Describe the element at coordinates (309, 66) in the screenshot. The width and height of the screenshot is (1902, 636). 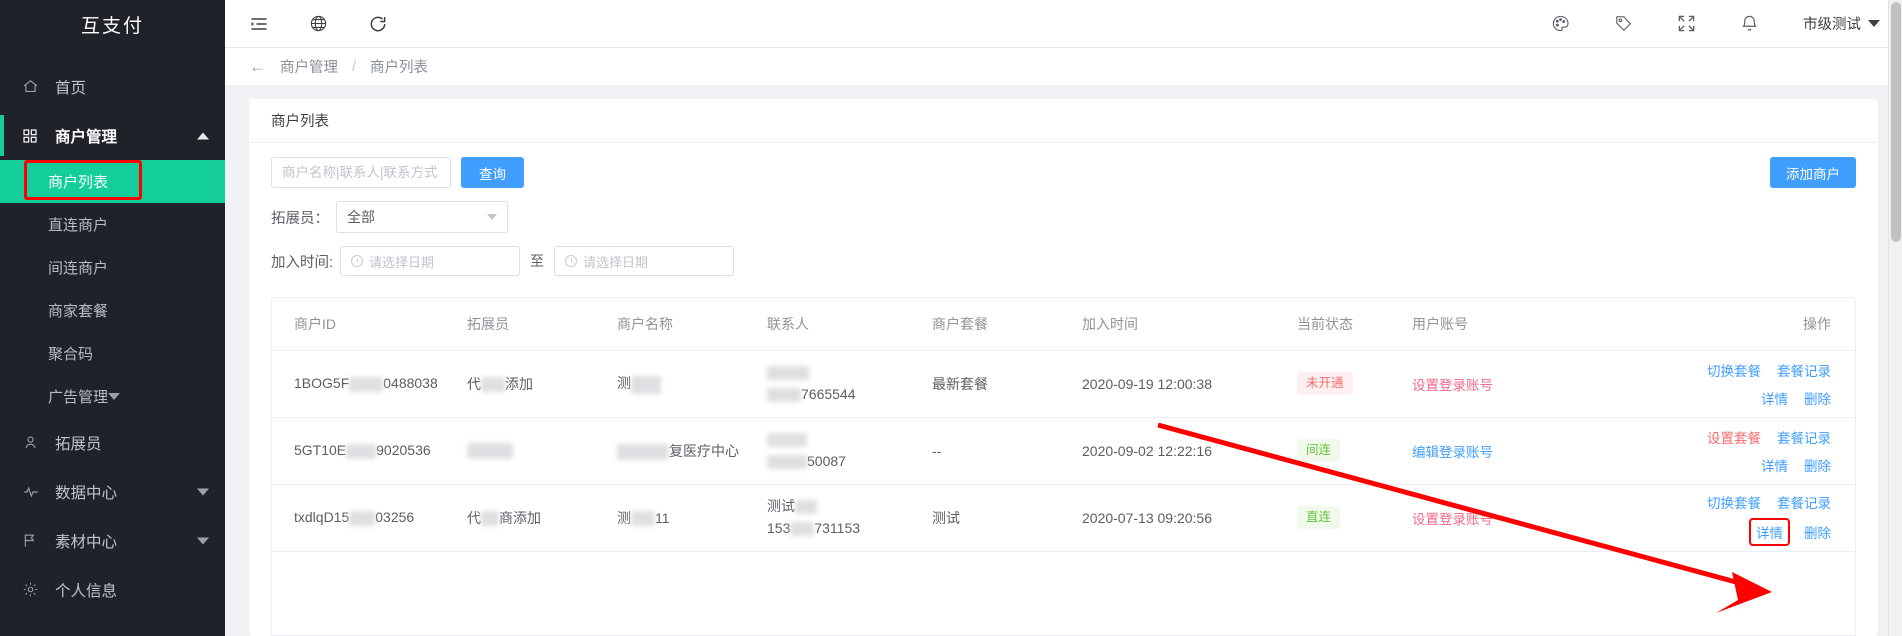
I see `breadcrumb-parent: 商户管理` at that location.